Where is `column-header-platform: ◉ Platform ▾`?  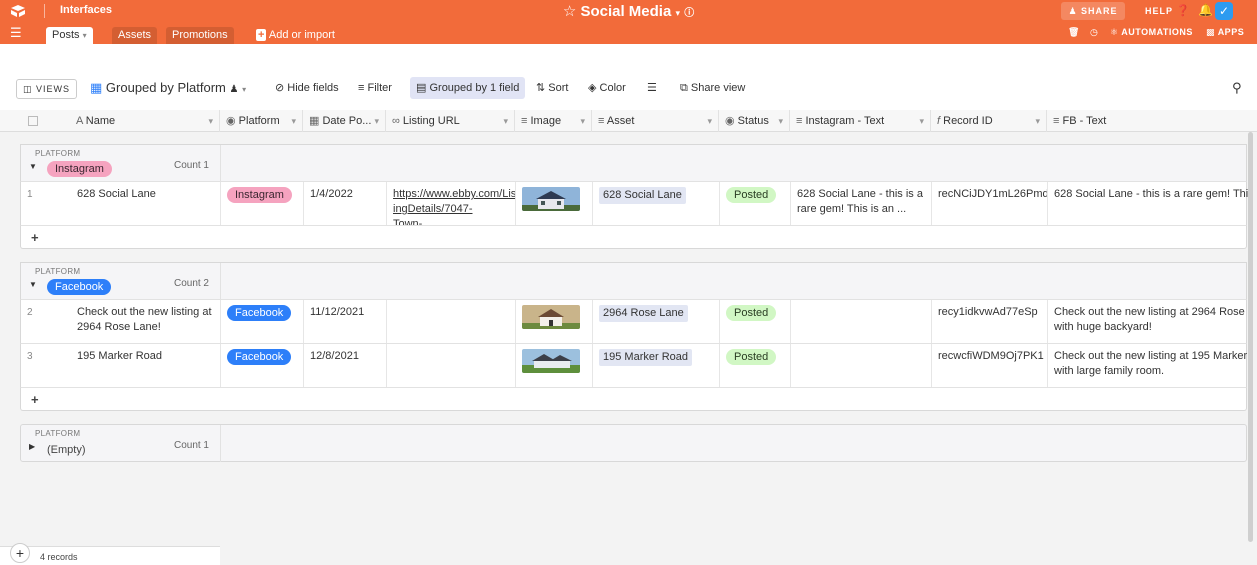 column-header-platform: ◉ Platform ▾ is located at coordinates (261, 121).